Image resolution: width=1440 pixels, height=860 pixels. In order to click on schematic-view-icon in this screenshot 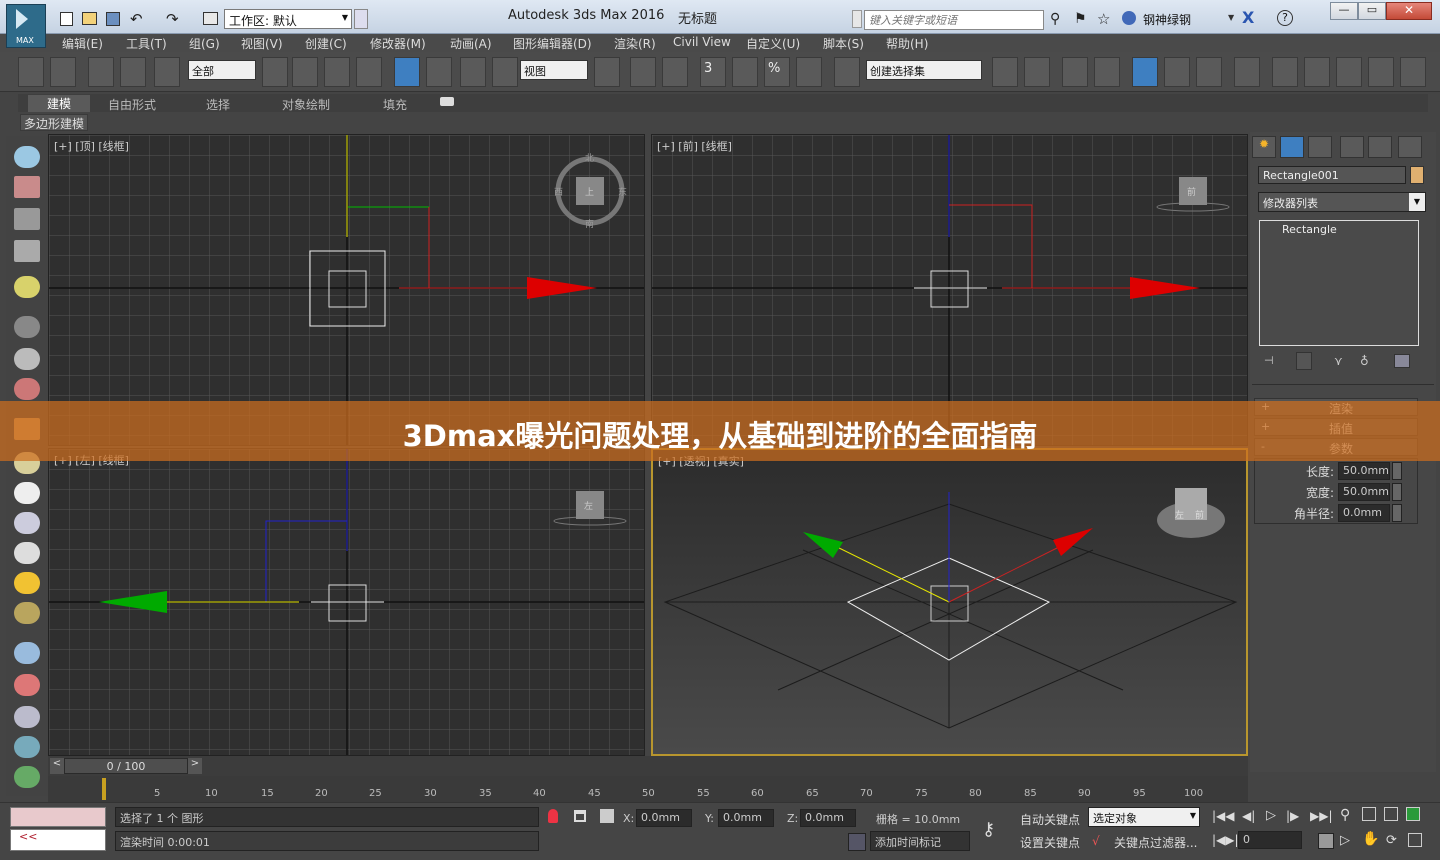, I will do `click(1209, 72)`.